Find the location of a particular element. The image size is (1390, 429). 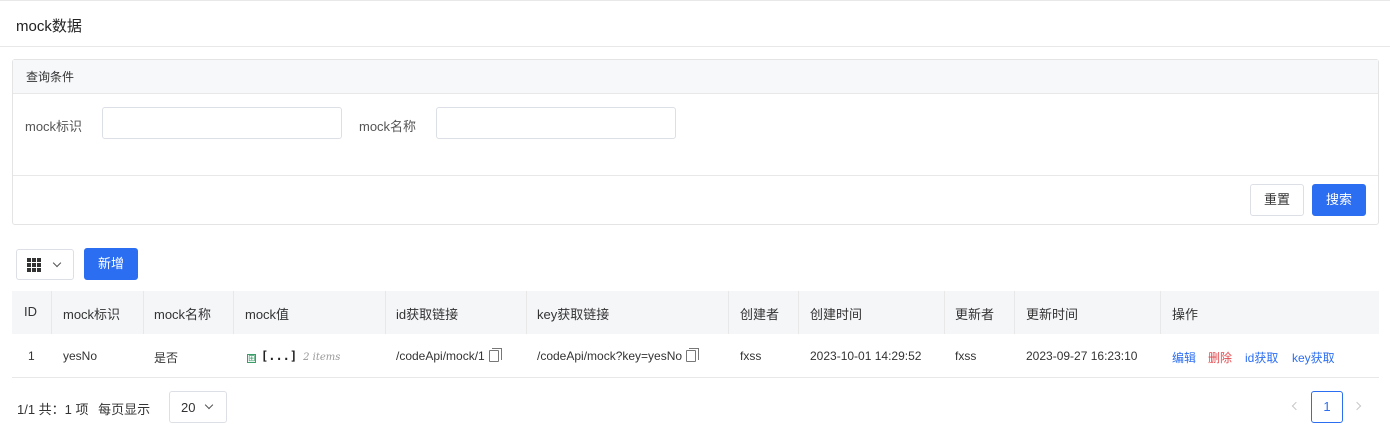

column-header-mock-key: mock标识 is located at coordinates (92, 314).